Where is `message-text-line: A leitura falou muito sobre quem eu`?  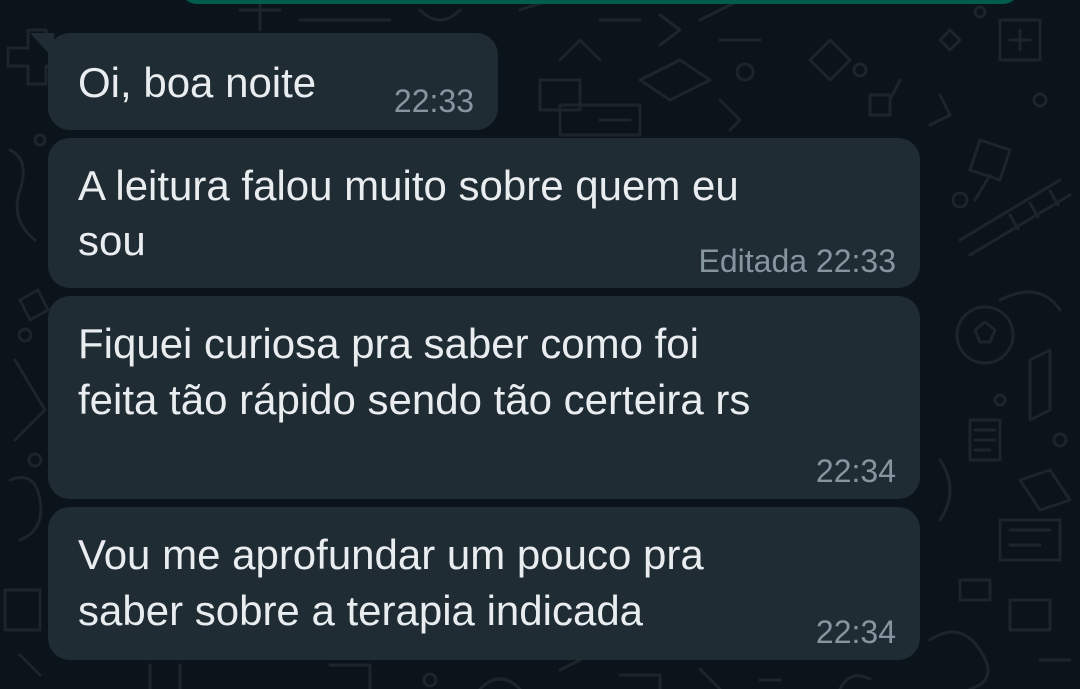 message-text-line: A leitura falou muito sobre quem eu is located at coordinates (408, 185).